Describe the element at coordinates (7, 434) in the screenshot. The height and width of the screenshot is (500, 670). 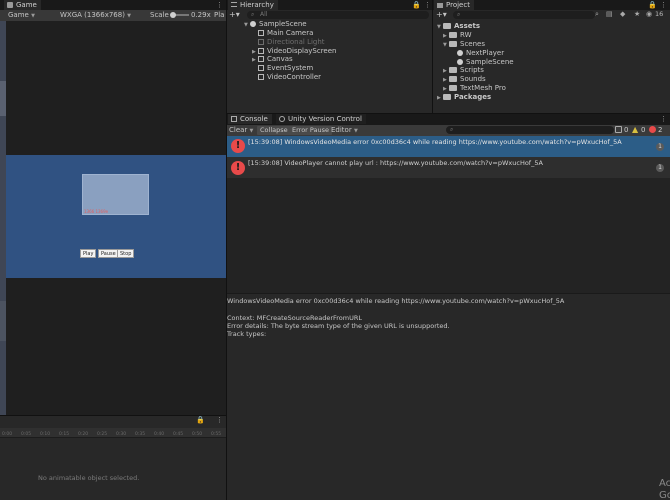
I see `timeline-tick: 0:00` at that location.